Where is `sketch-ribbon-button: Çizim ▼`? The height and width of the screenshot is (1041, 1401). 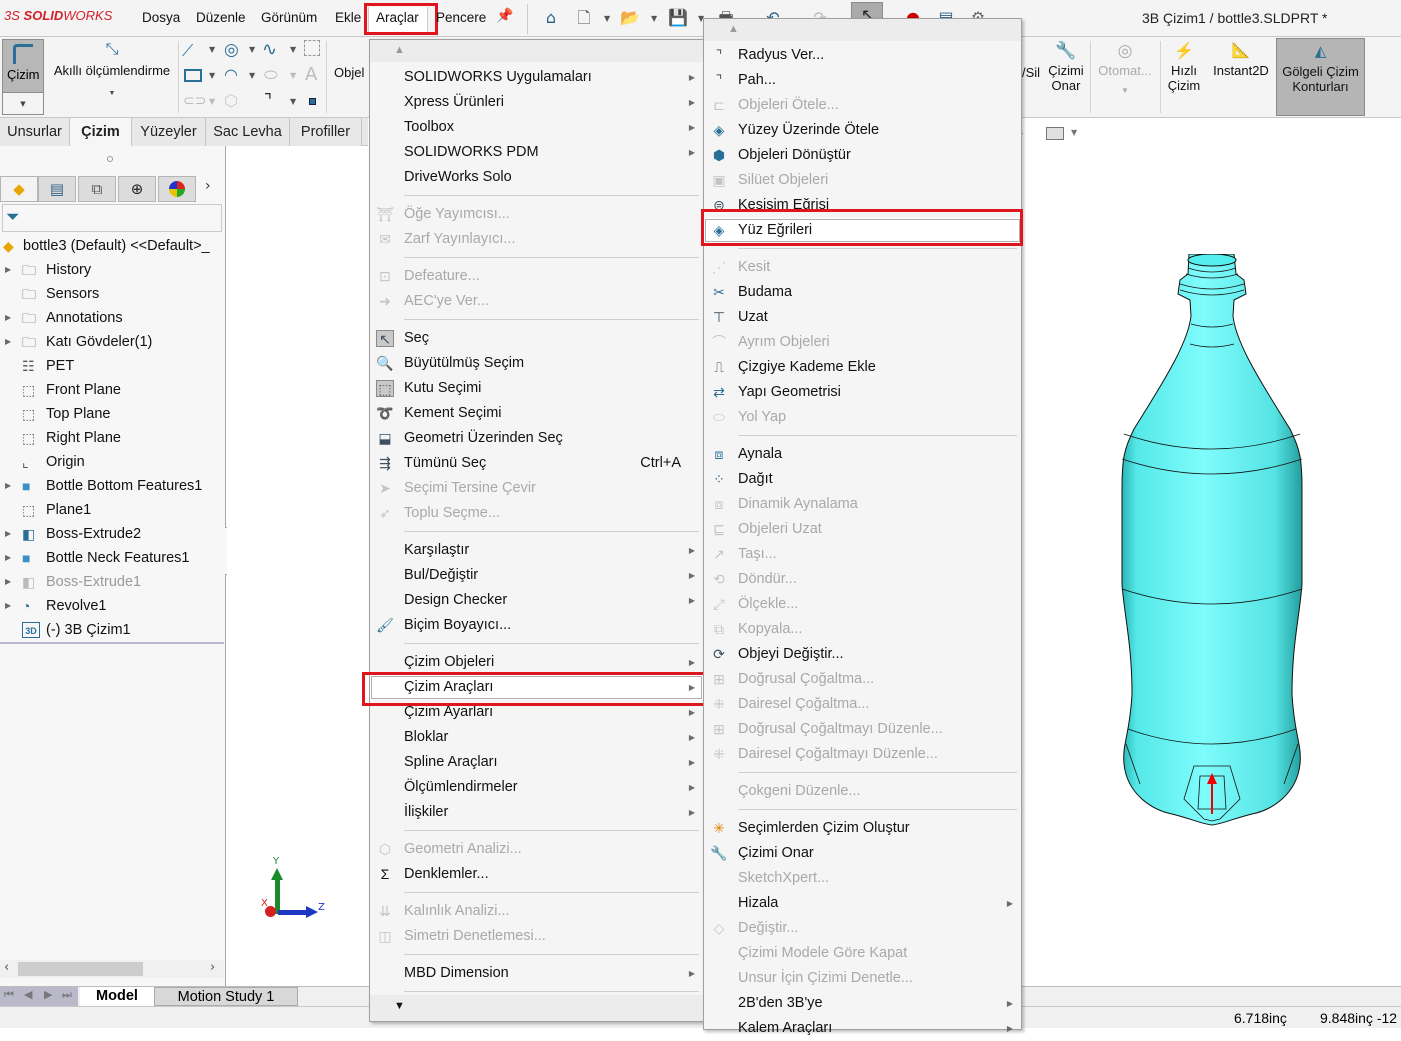 sketch-ribbon-button: Çizim ▼ is located at coordinates (23, 77).